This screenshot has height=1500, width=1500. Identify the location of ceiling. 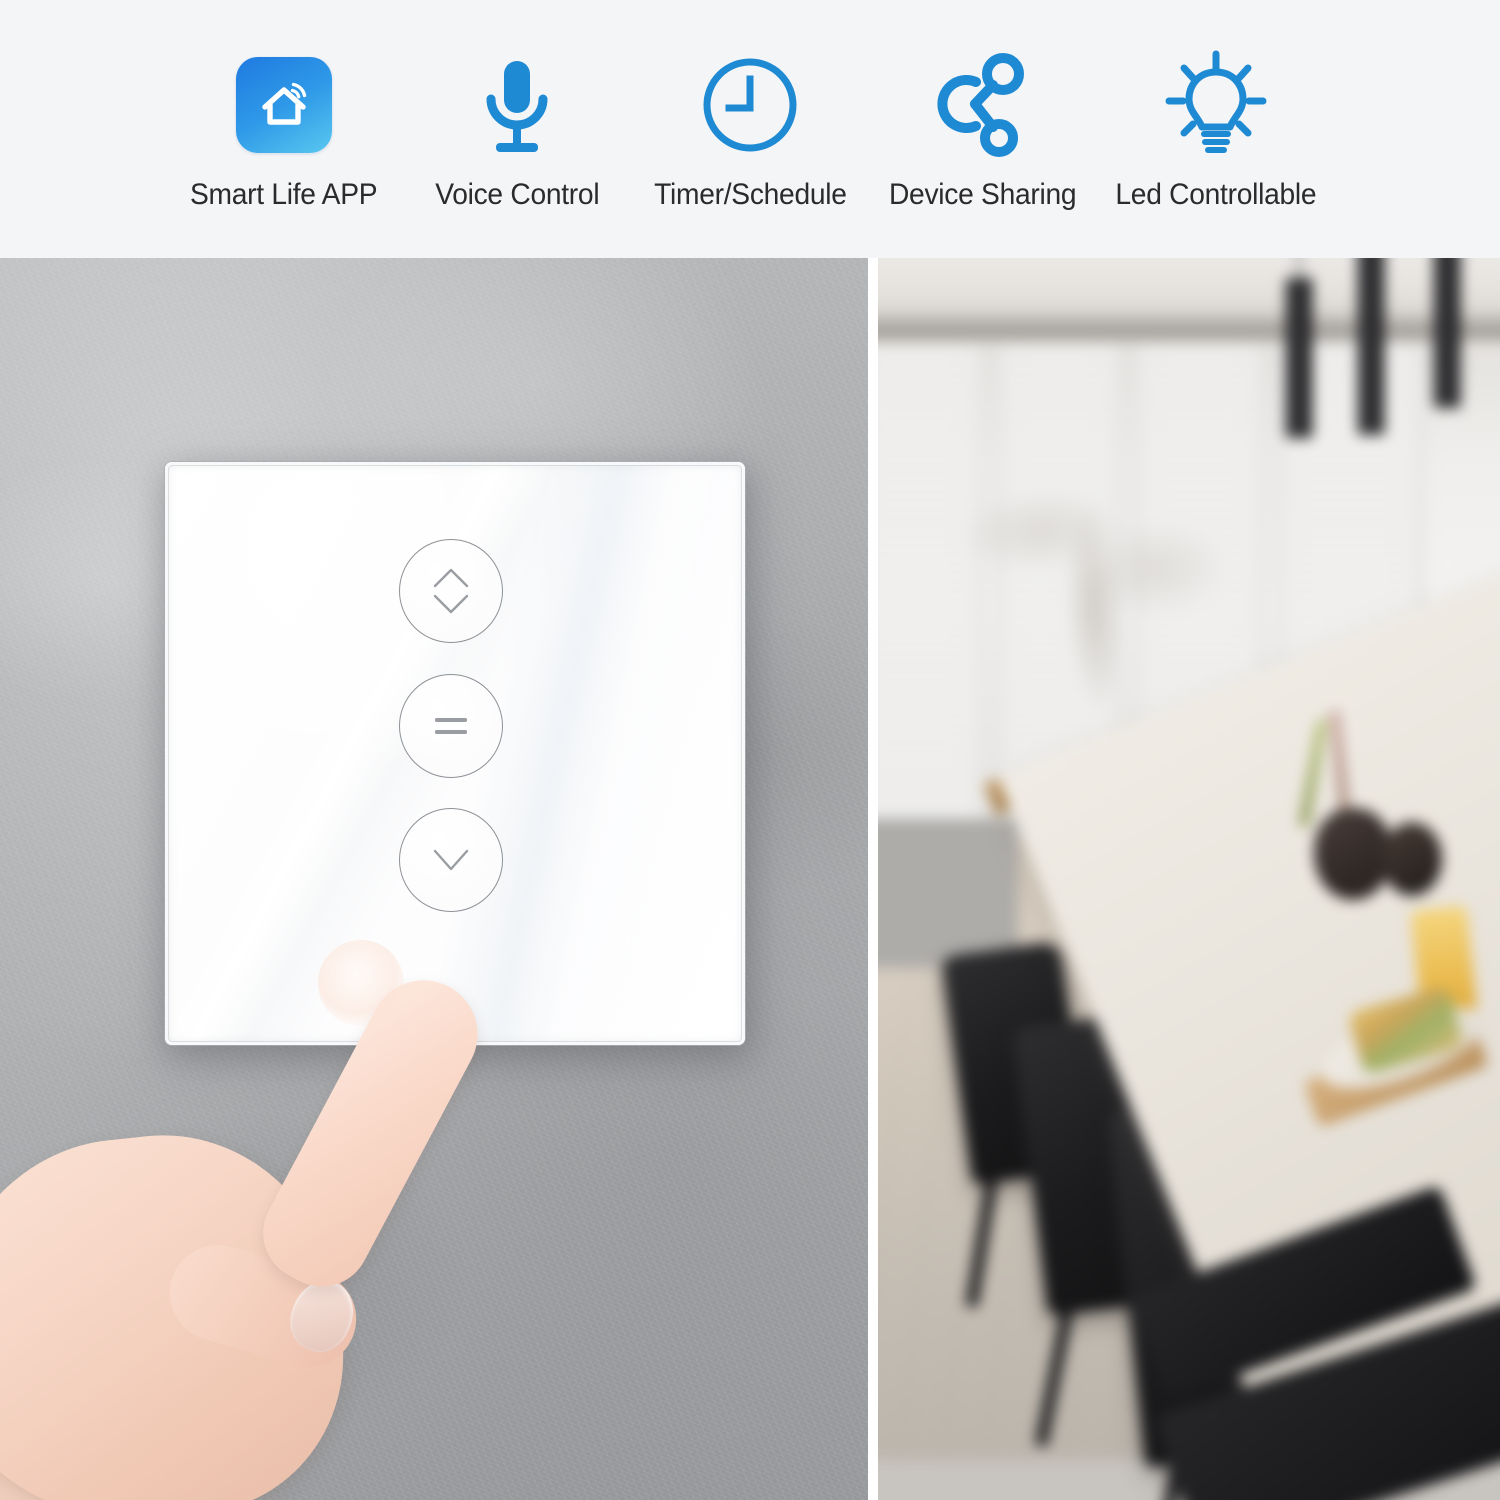
(1189, 288).